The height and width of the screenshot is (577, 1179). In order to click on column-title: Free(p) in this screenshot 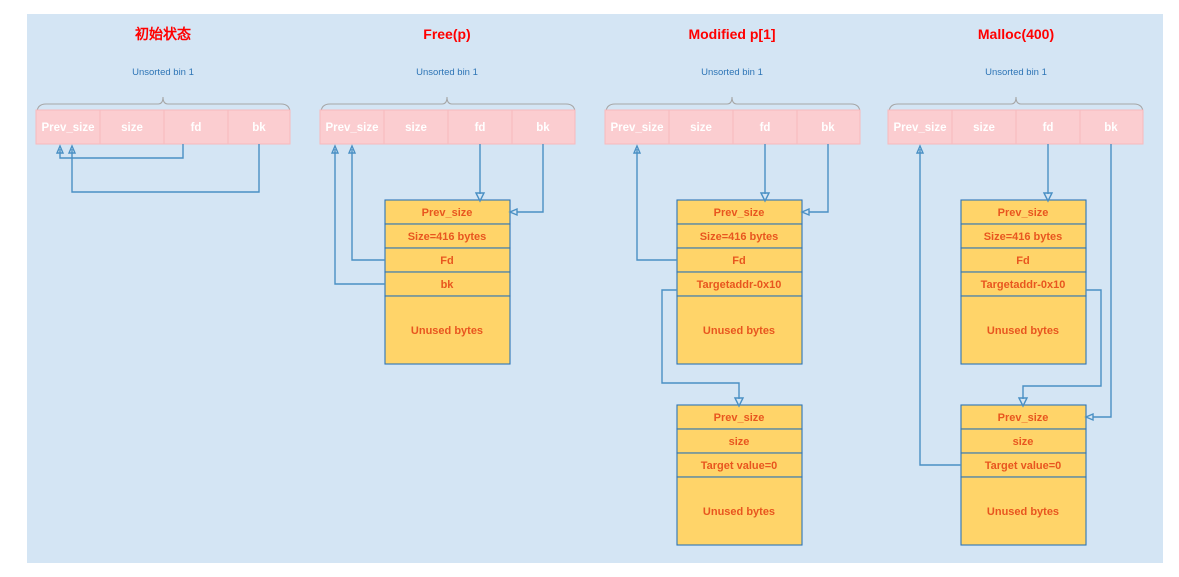, I will do `click(446, 34)`.